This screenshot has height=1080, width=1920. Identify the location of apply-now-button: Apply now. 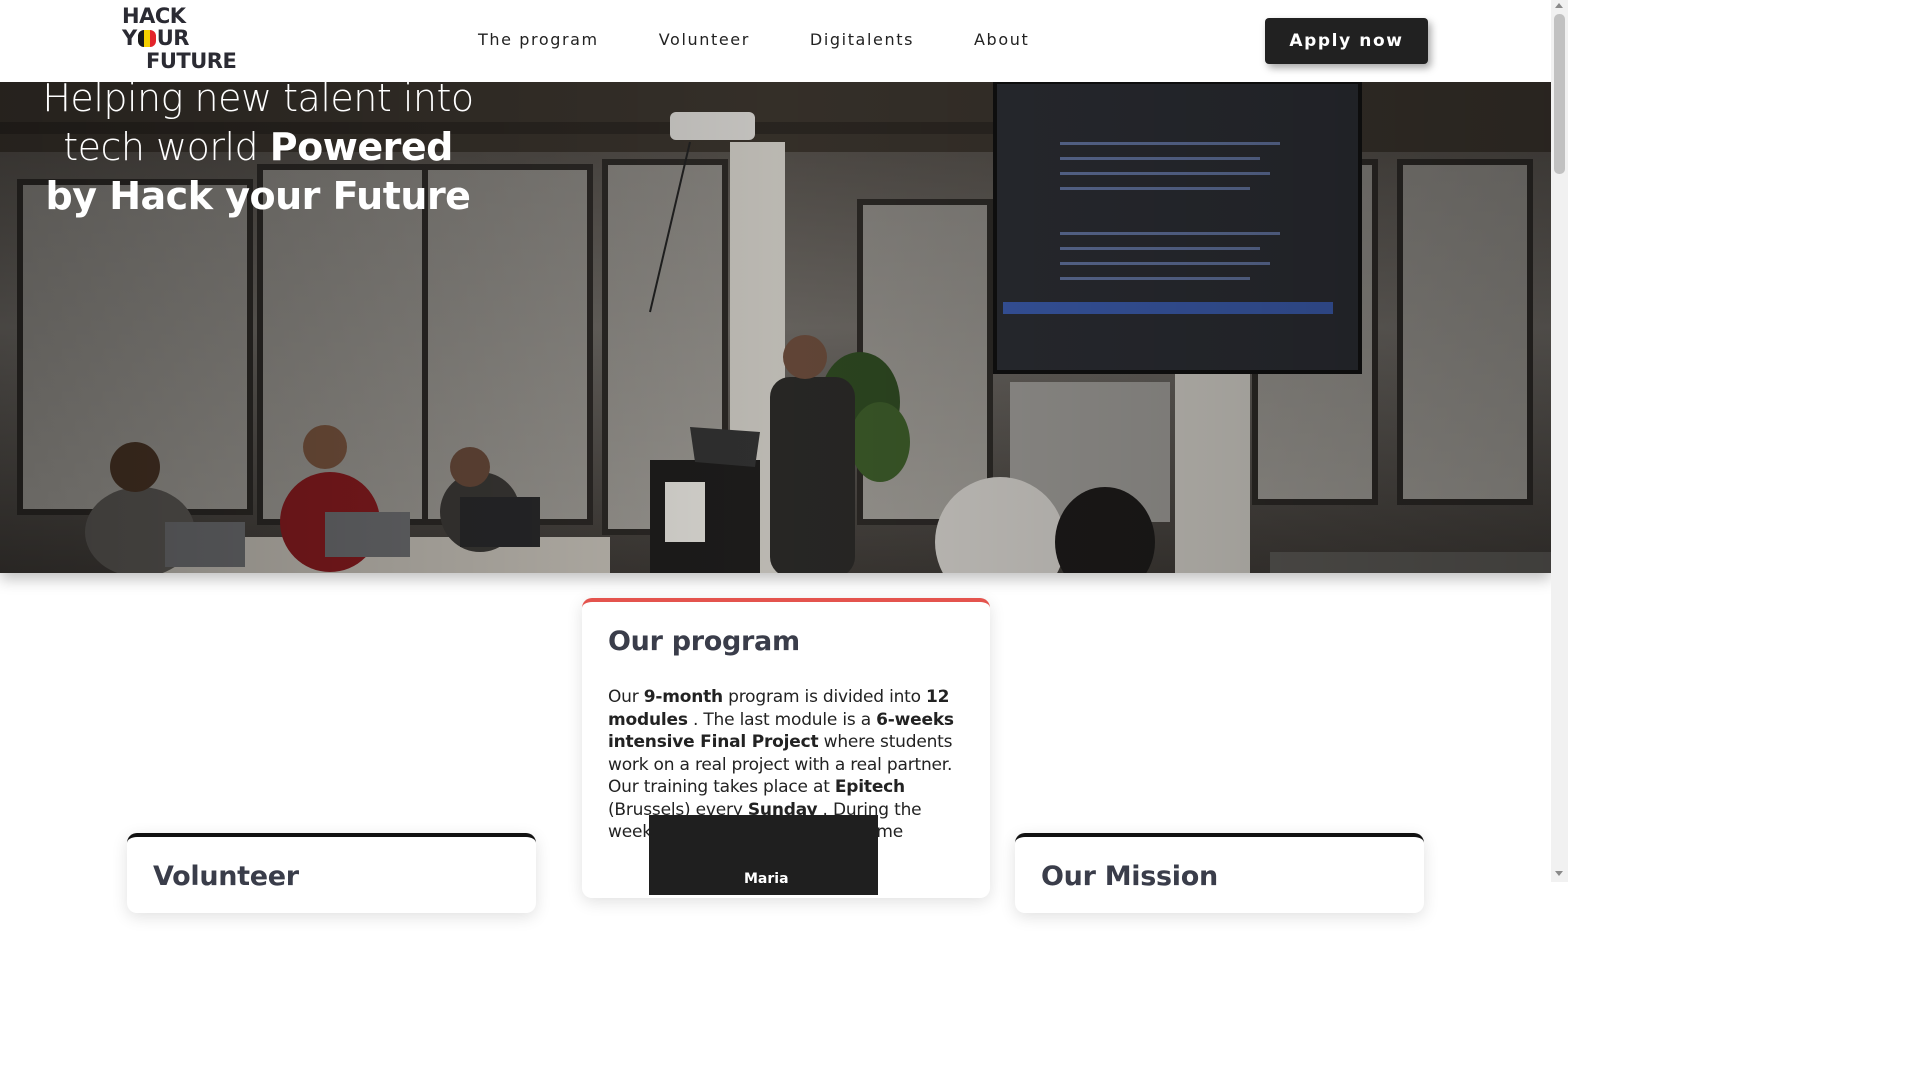
(1346, 41).